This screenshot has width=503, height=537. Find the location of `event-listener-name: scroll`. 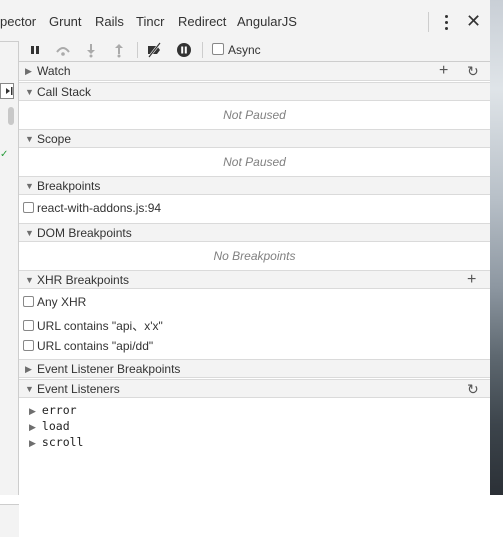

event-listener-name: scroll is located at coordinates (62, 442).